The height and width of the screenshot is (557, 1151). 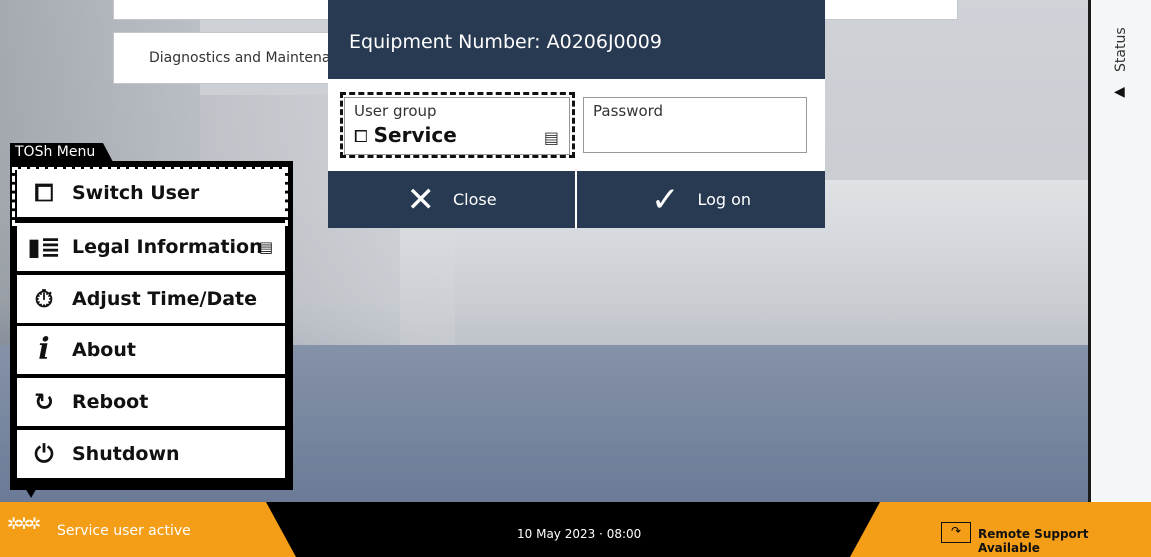 What do you see at coordinates (151, 402) in the screenshot?
I see `menu-item-reboot: ↻ Reboot` at bounding box center [151, 402].